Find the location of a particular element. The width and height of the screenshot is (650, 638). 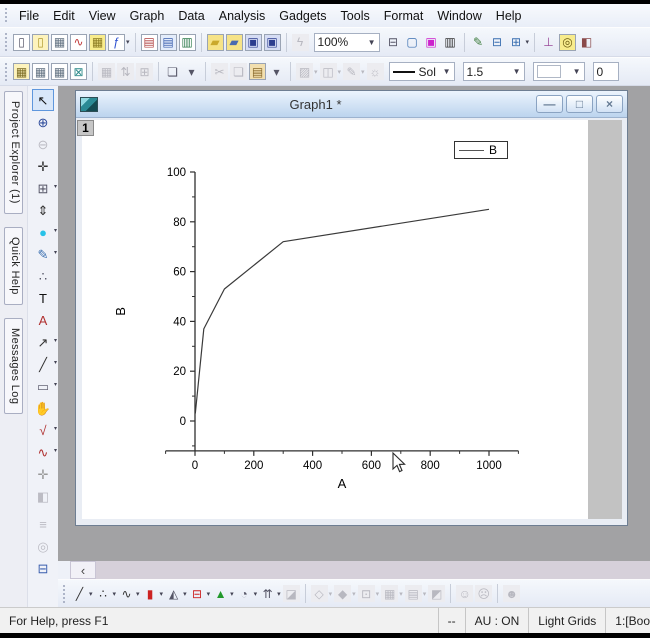

regional-zoom-dropdown-icon: ▾ is located at coordinates (55, 186).